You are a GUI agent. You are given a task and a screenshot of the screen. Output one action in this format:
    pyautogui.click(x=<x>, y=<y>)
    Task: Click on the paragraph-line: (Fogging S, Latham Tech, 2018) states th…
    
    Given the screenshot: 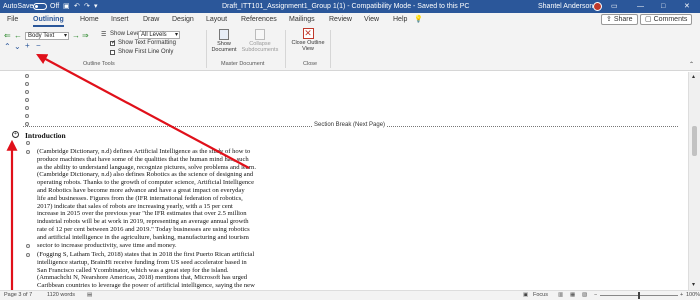 What is the action you would take?
    pyautogui.click(x=146, y=254)
    